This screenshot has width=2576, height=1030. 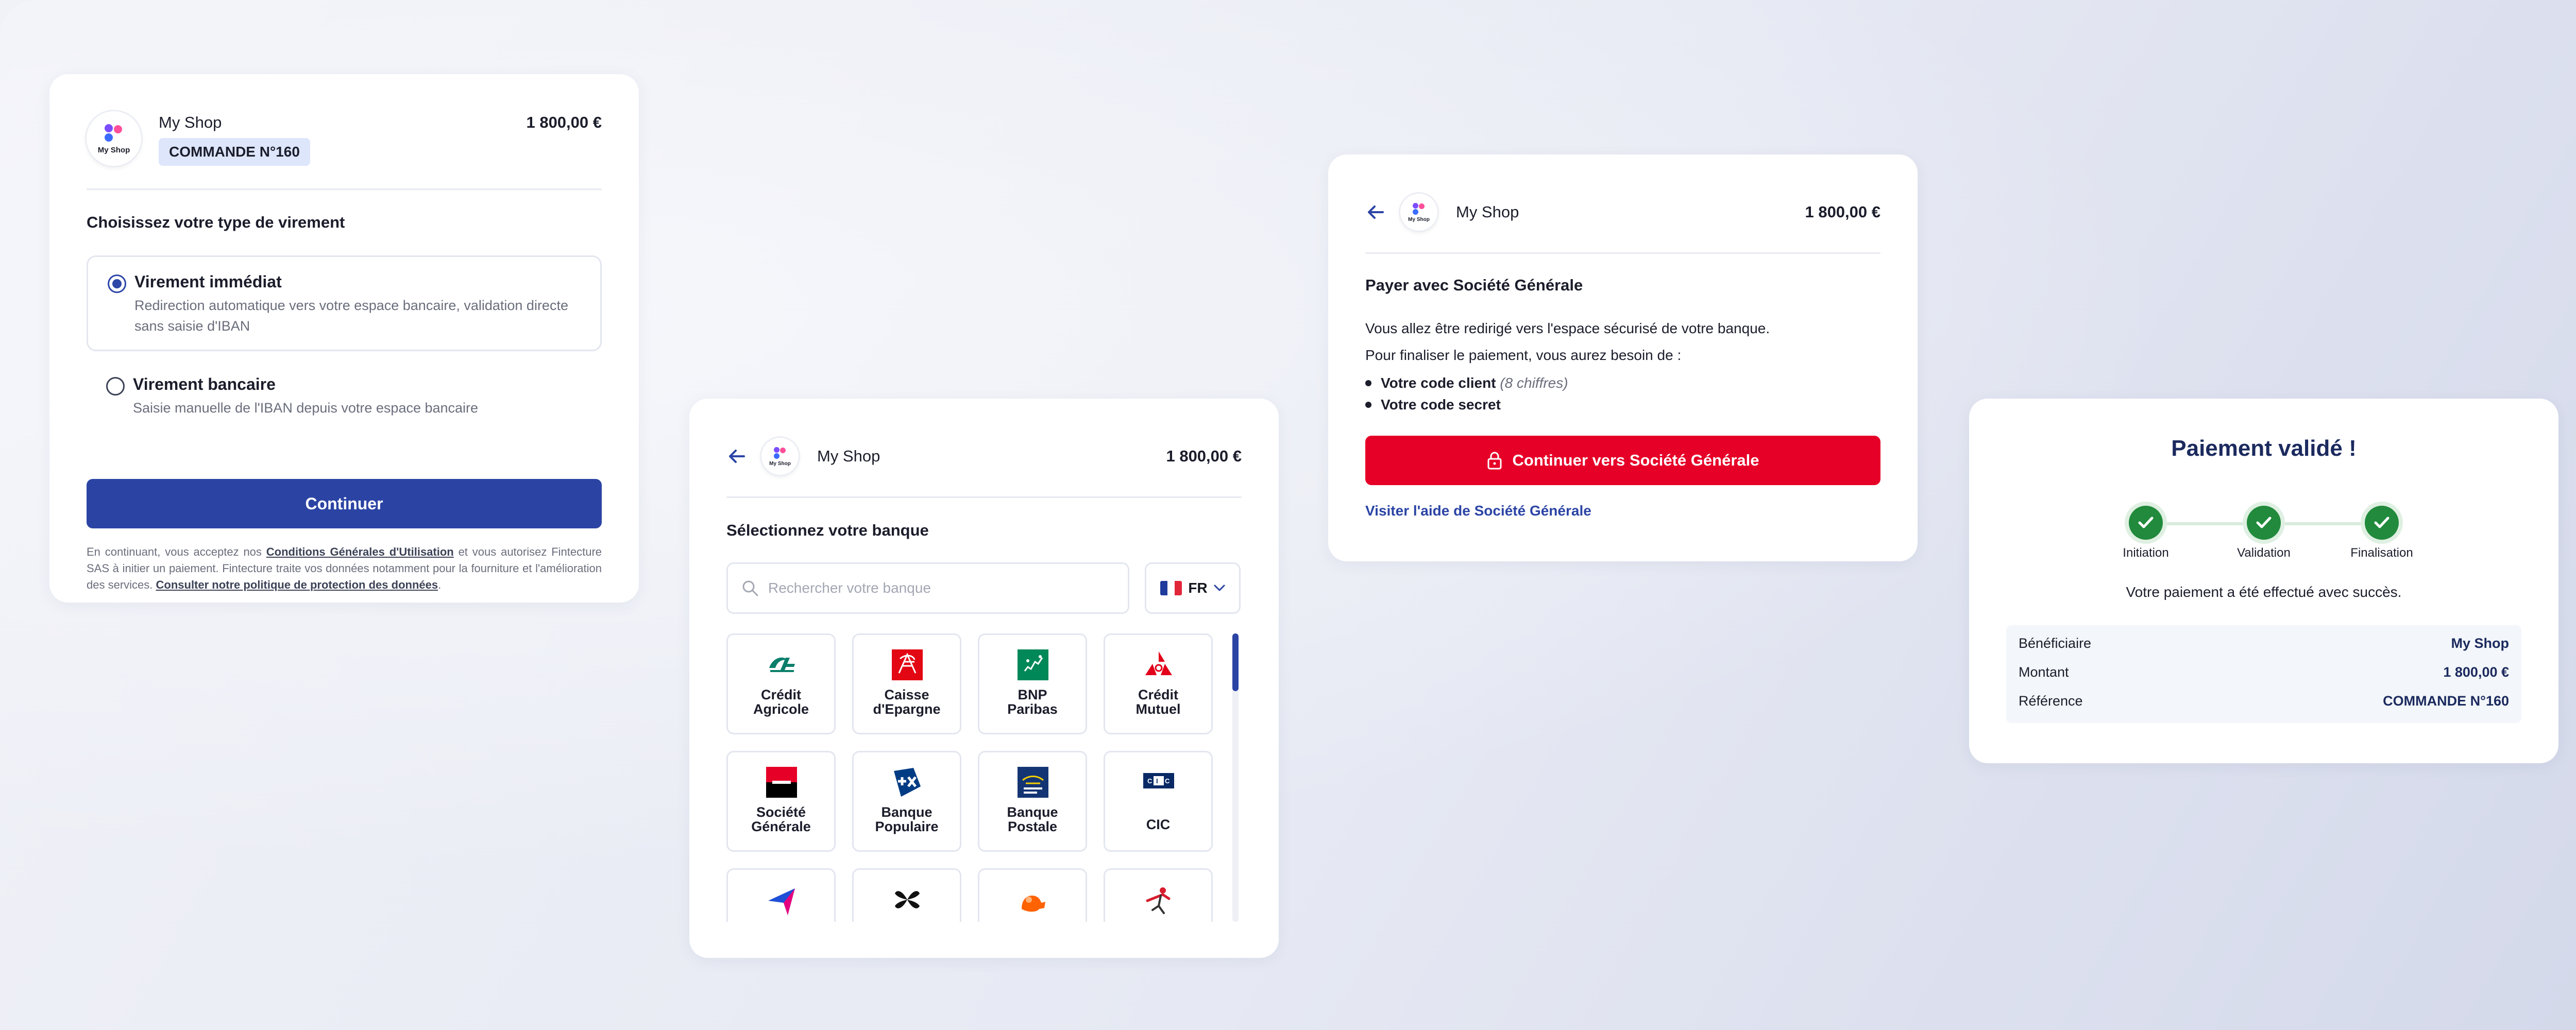 I want to click on france-flag-icon, so click(x=1171, y=588).